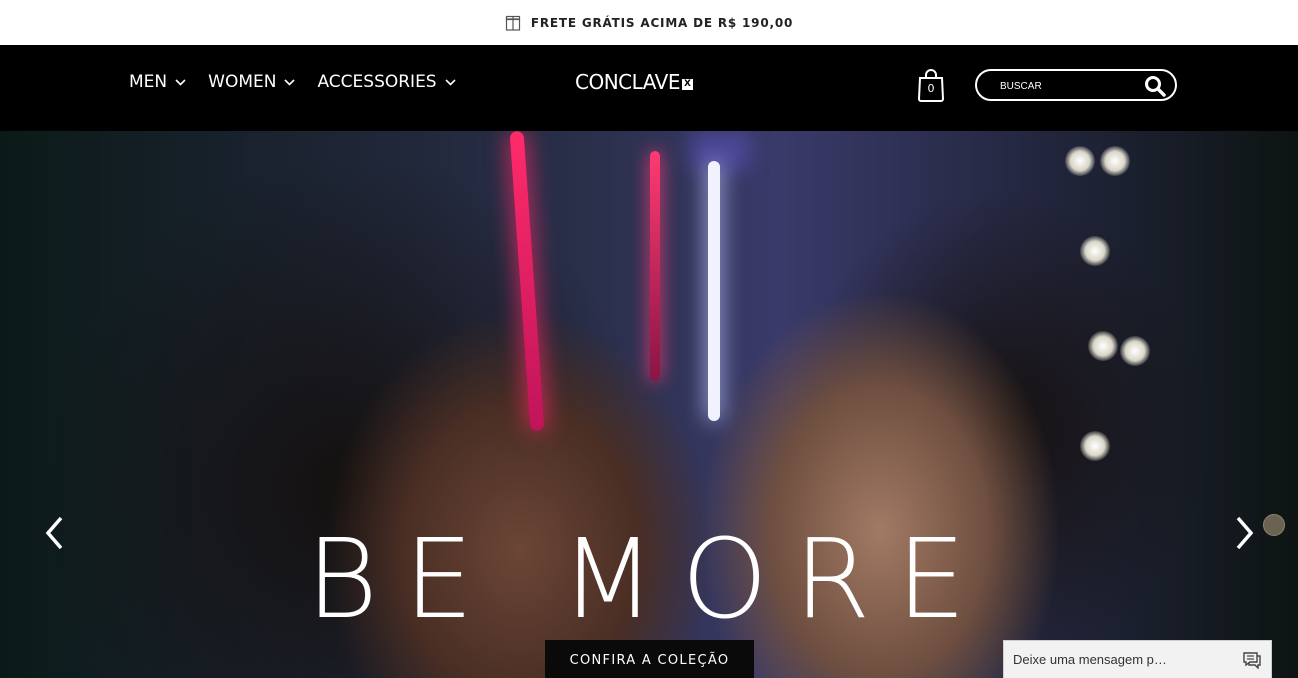 This screenshot has height=678, width=1298. Describe the element at coordinates (1155, 88) in the screenshot. I see `search-icon` at that location.